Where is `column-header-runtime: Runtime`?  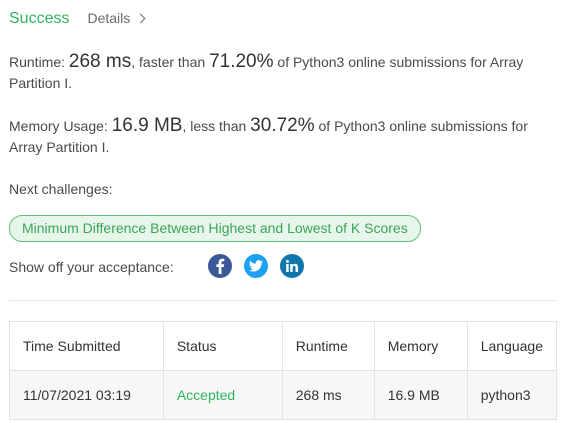 column-header-runtime: Runtime is located at coordinates (328, 346).